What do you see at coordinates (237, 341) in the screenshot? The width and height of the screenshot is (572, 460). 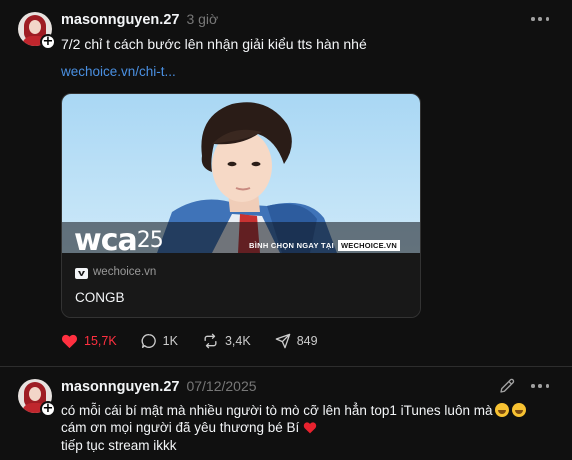 I see `repost-count: 3,4K` at bounding box center [237, 341].